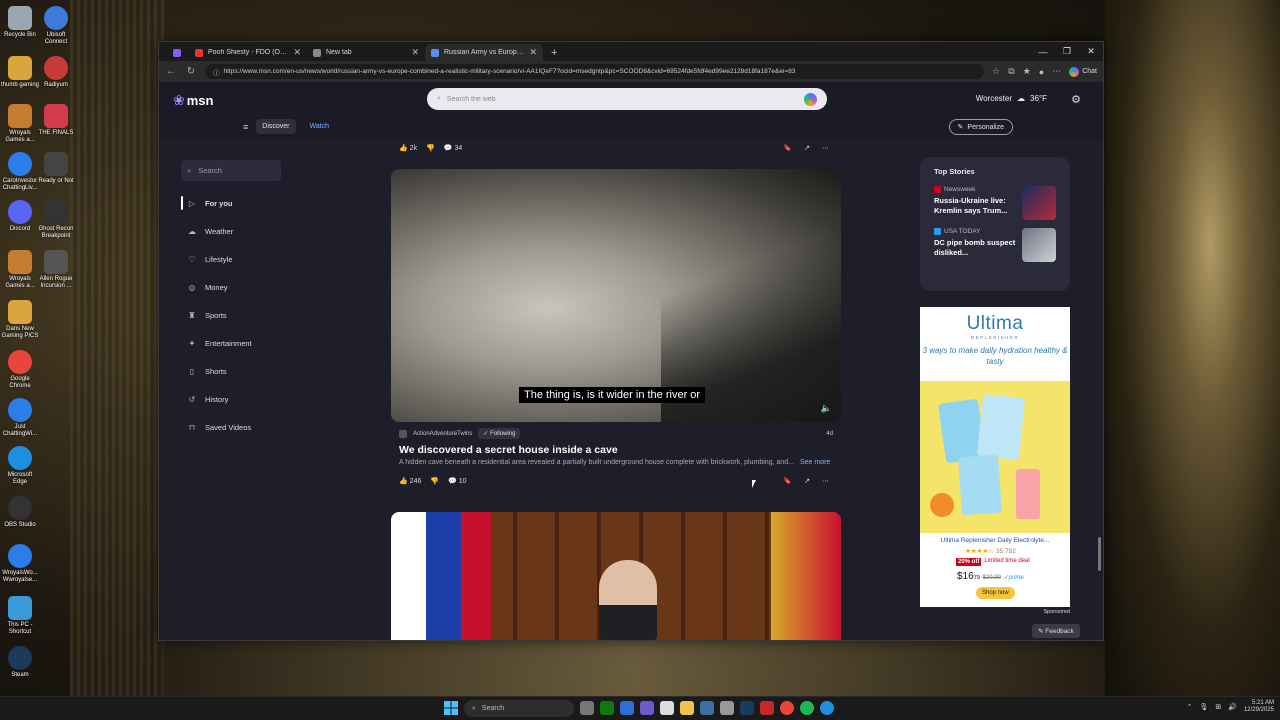 The image size is (1280, 720). Describe the element at coordinates (1091, 51) in the screenshot. I see `close-window-button: ✕` at that location.